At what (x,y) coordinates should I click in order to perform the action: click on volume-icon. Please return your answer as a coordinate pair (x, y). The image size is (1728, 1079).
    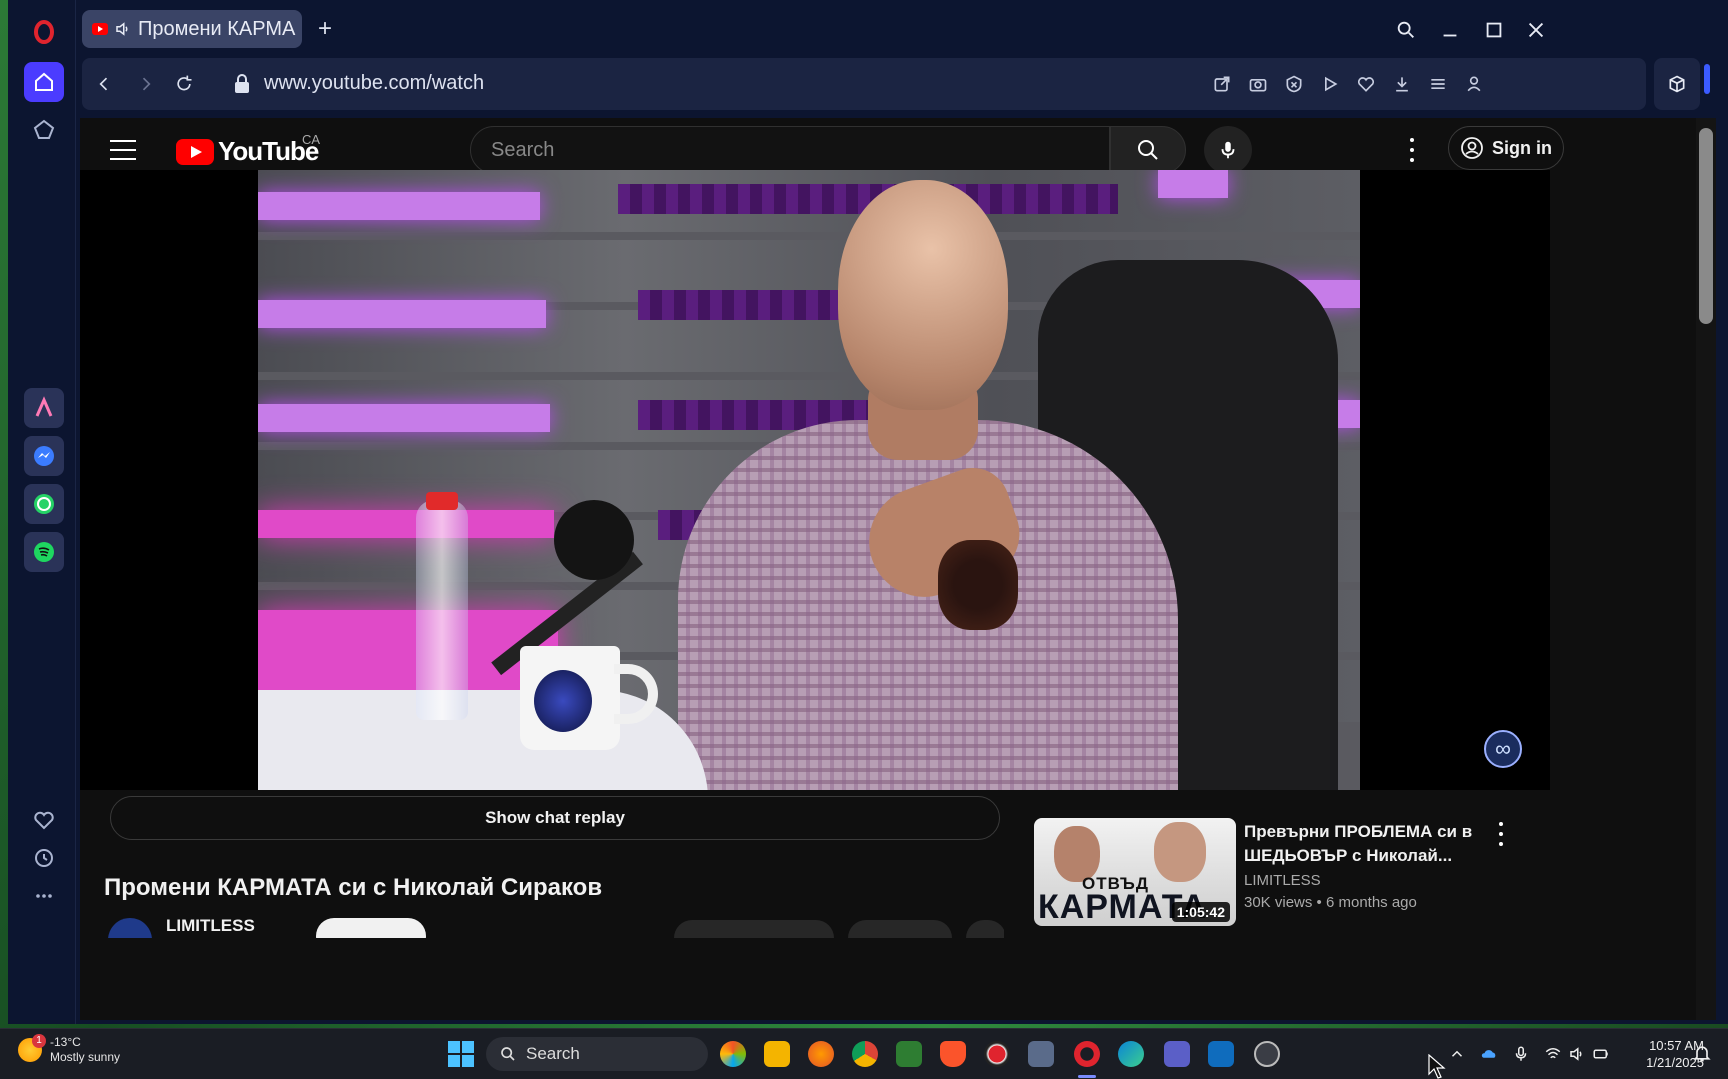
    Looking at the image, I should click on (1577, 1054).